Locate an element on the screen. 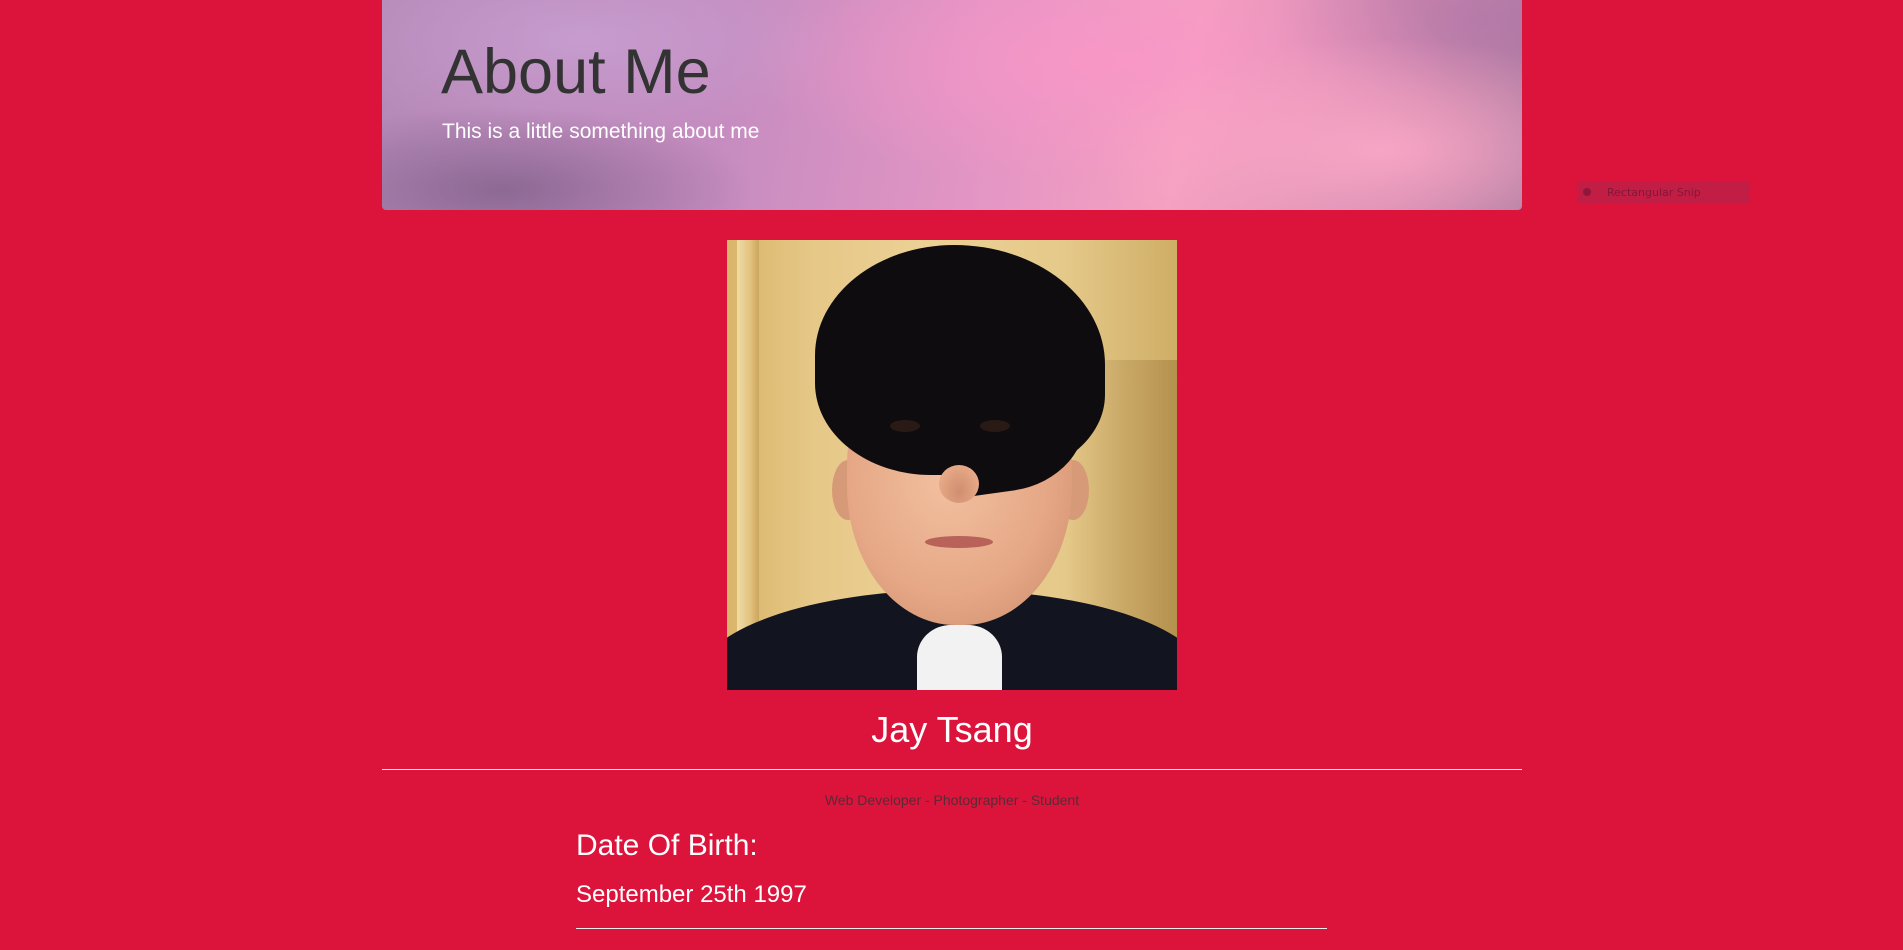 The height and width of the screenshot is (950, 1903). photo-tee is located at coordinates (959, 657).